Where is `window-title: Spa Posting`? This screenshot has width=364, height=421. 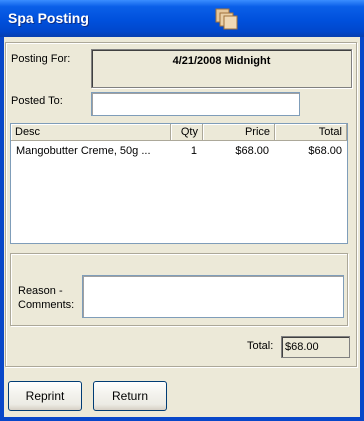 window-title: Spa Posting is located at coordinates (48, 18).